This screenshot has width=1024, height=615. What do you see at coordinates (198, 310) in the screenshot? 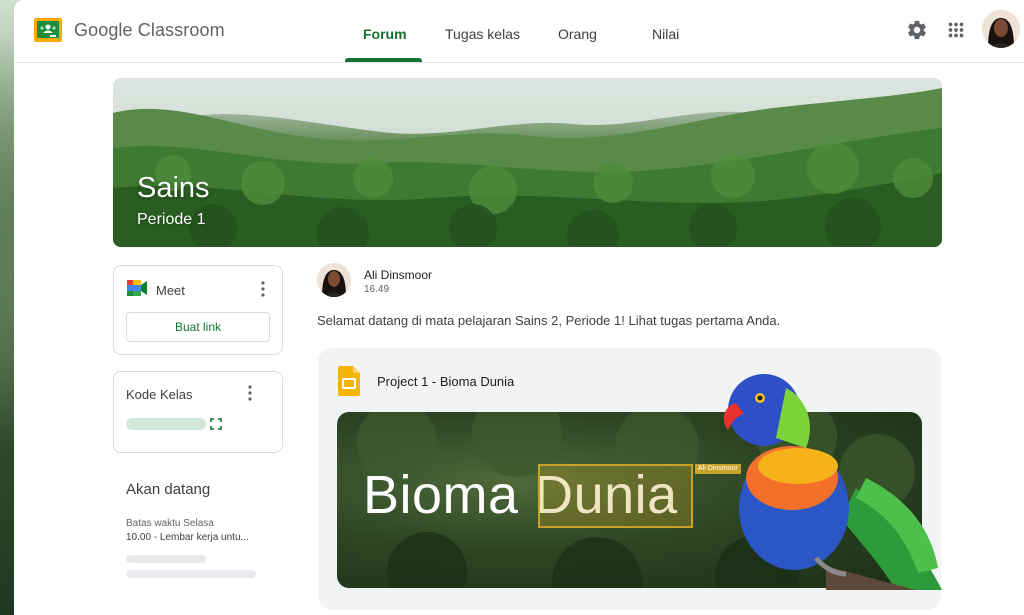
I see `meet-card: Meet Buat link` at bounding box center [198, 310].